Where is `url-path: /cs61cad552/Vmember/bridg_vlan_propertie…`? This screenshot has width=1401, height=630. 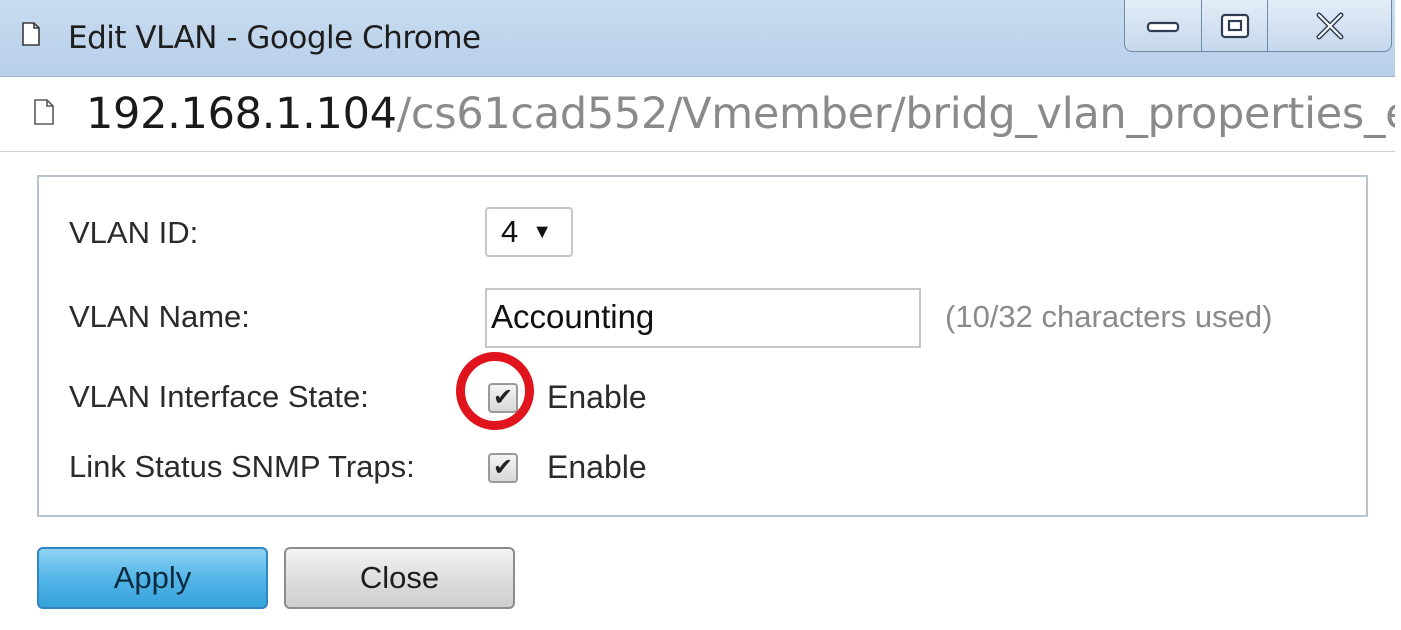 url-path: /cs61cad552/Vmember/bridg_vlan_propertie… is located at coordinates (895, 114).